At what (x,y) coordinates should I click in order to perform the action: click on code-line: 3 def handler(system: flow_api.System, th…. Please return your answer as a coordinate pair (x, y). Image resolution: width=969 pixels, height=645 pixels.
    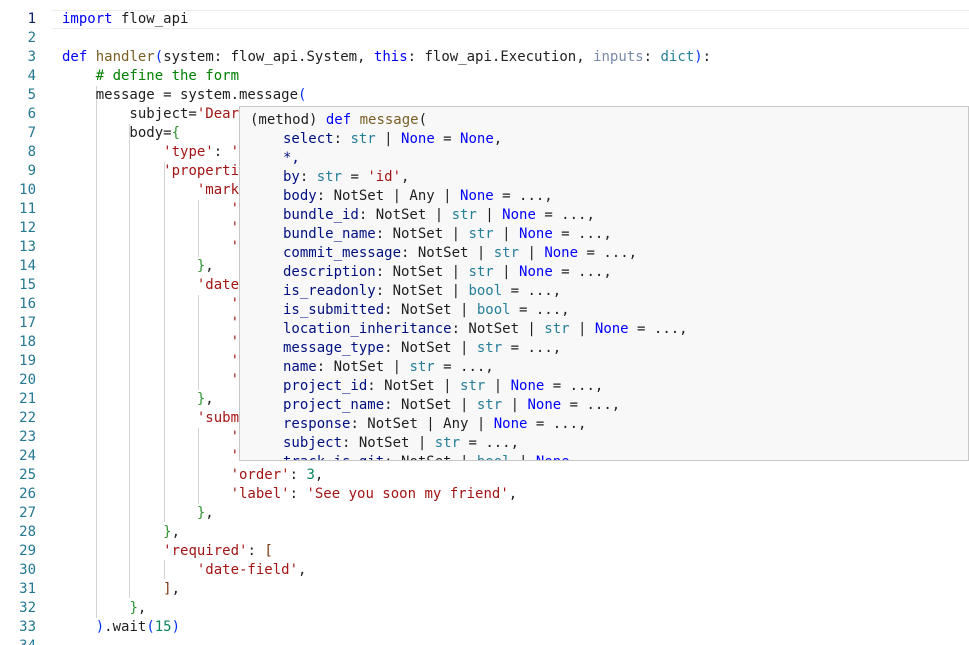
    Looking at the image, I should click on (484, 57).